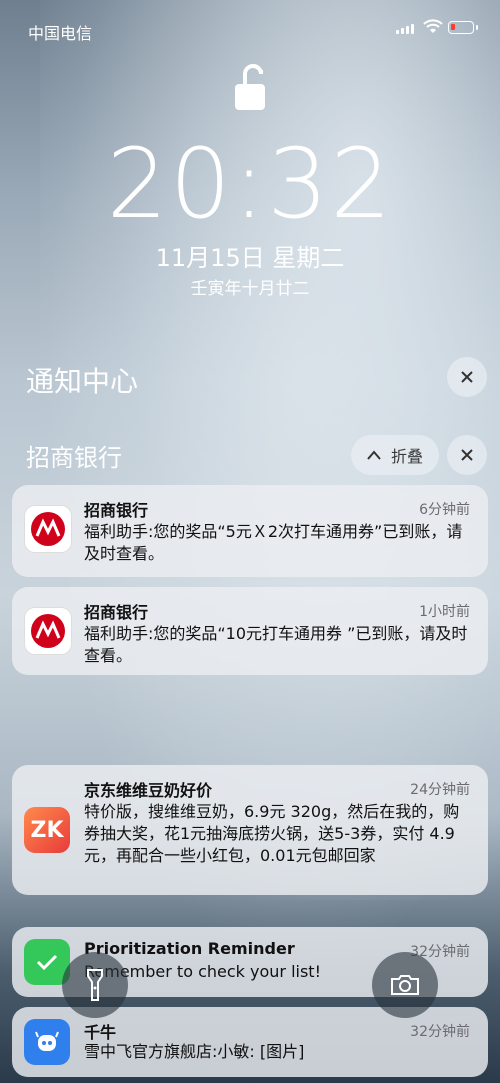 Image resolution: width=500 pixels, height=1083 pixels. What do you see at coordinates (405, 29) in the screenshot?
I see `signal-icon` at bounding box center [405, 29].